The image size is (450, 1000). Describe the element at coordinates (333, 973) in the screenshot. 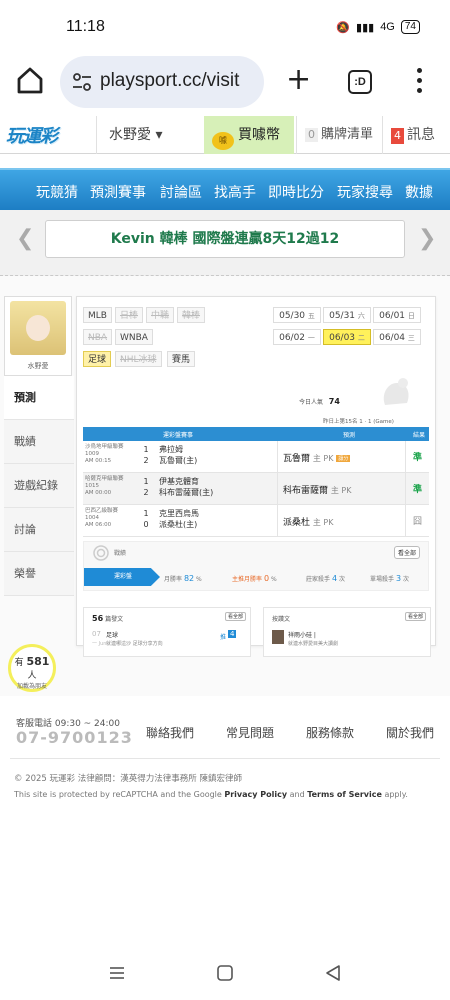

I see `back-icon` at that location.